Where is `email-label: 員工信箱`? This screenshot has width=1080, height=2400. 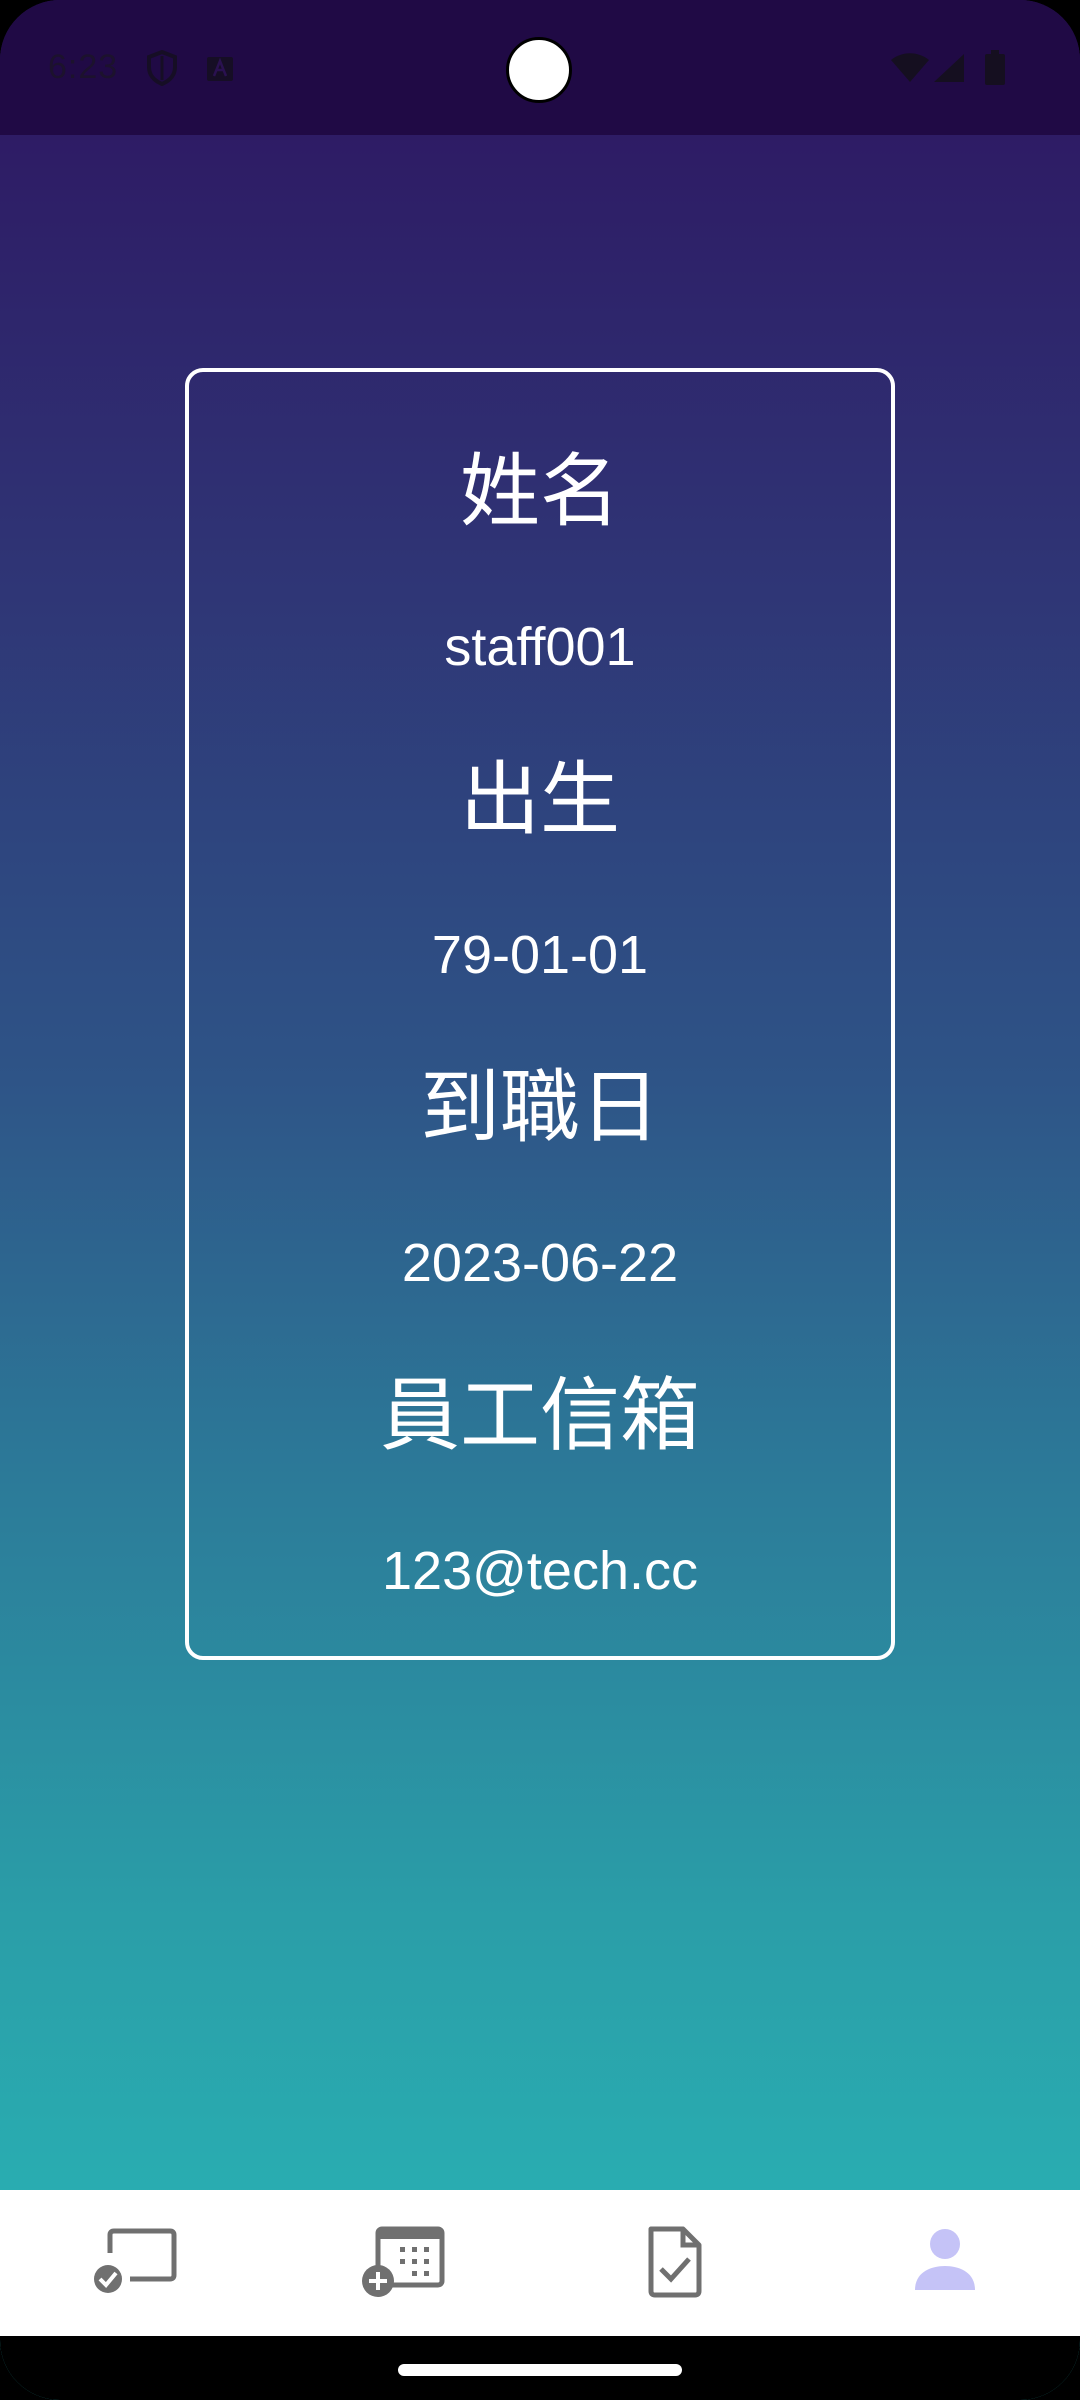 email-label: 員工信箱 is located at coordinates (540, 1415).